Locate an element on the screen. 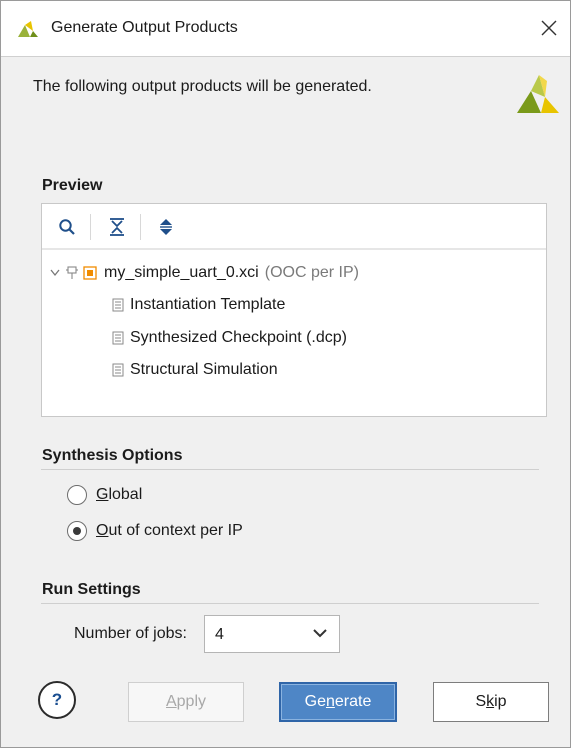 The width and height of the screenshot is (571, 748). tree-child-item: Instantiation Template is located at coordinates (197, 305).